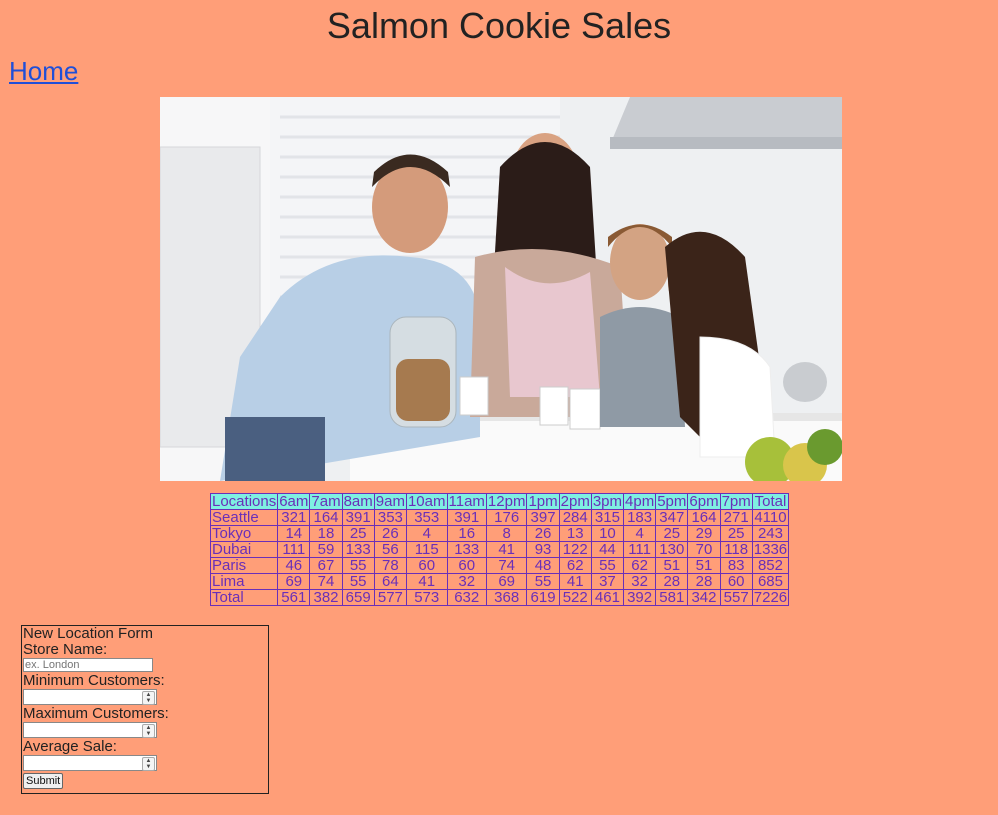  I want to click on sales-cell: 56, so click(390, 549).